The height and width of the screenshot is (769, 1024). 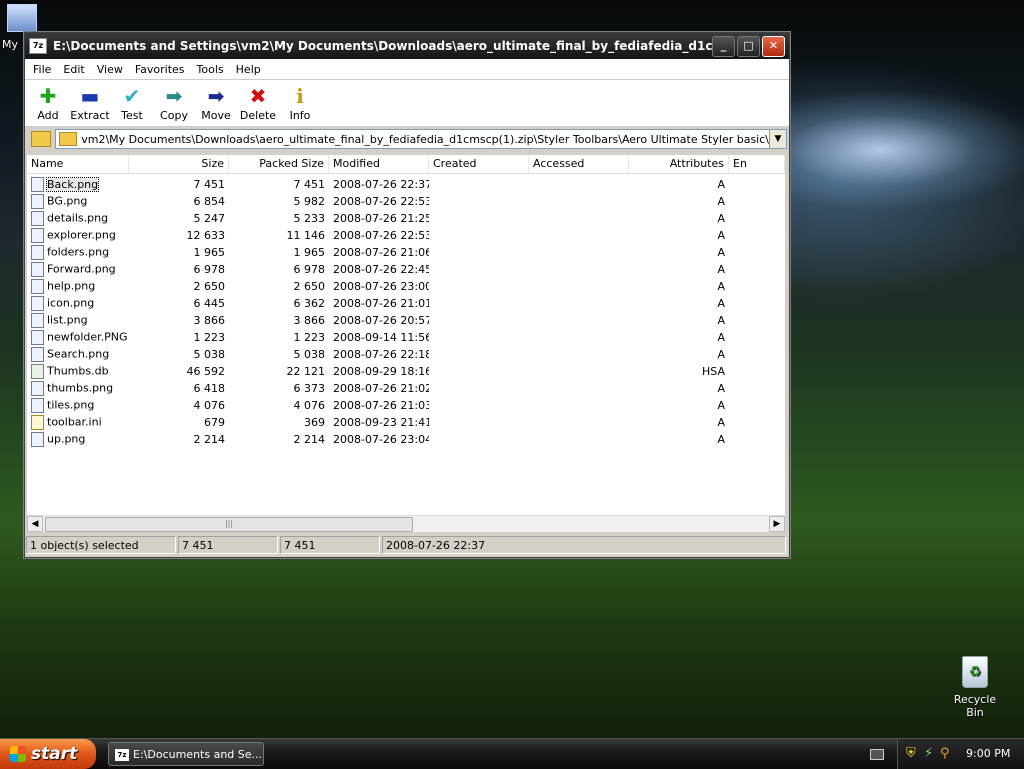 I want to click on maximize-button: □, so click(x=748, y=46).